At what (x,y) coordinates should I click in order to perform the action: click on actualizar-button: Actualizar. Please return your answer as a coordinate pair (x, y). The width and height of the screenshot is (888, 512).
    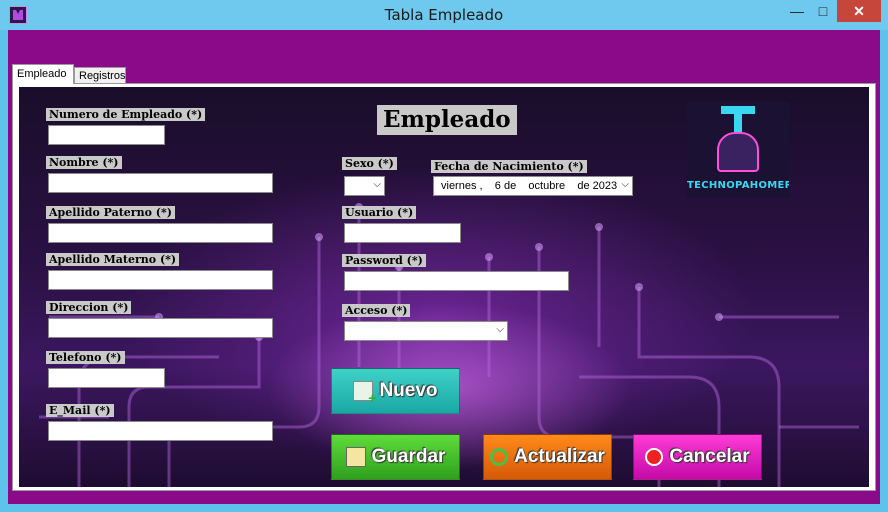
    Looking at the image, I should click on (547, 457).